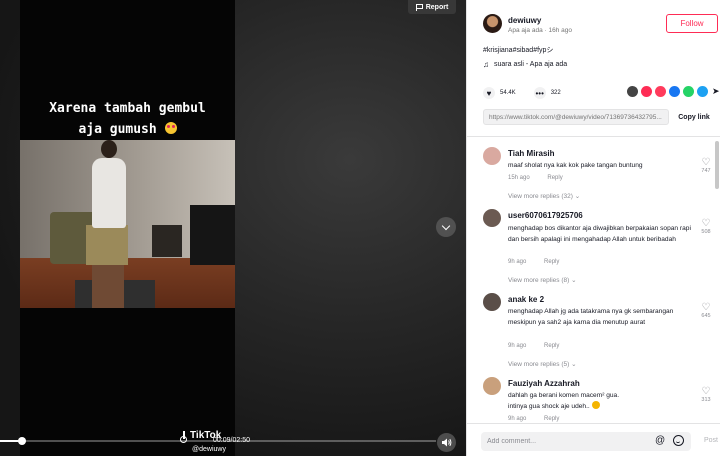 This screenshot has height=456, width=720. I want to click on view-more-replies: View more replies (8) ⌄, so click(542, 280).